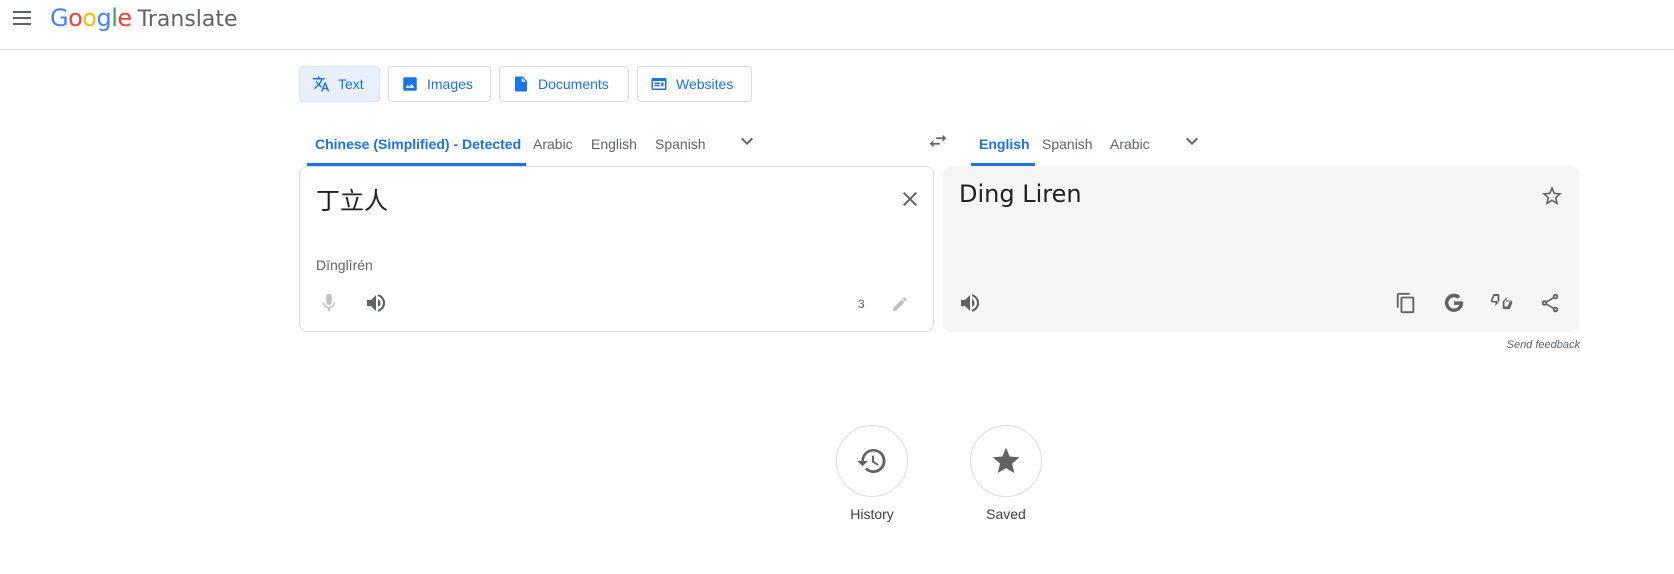 The image size is (1674, 574). What do you see at coordinates (352, 198) in the screenshot?
I see `source-text-input: 丁立人` at bounding box center [352, 198].